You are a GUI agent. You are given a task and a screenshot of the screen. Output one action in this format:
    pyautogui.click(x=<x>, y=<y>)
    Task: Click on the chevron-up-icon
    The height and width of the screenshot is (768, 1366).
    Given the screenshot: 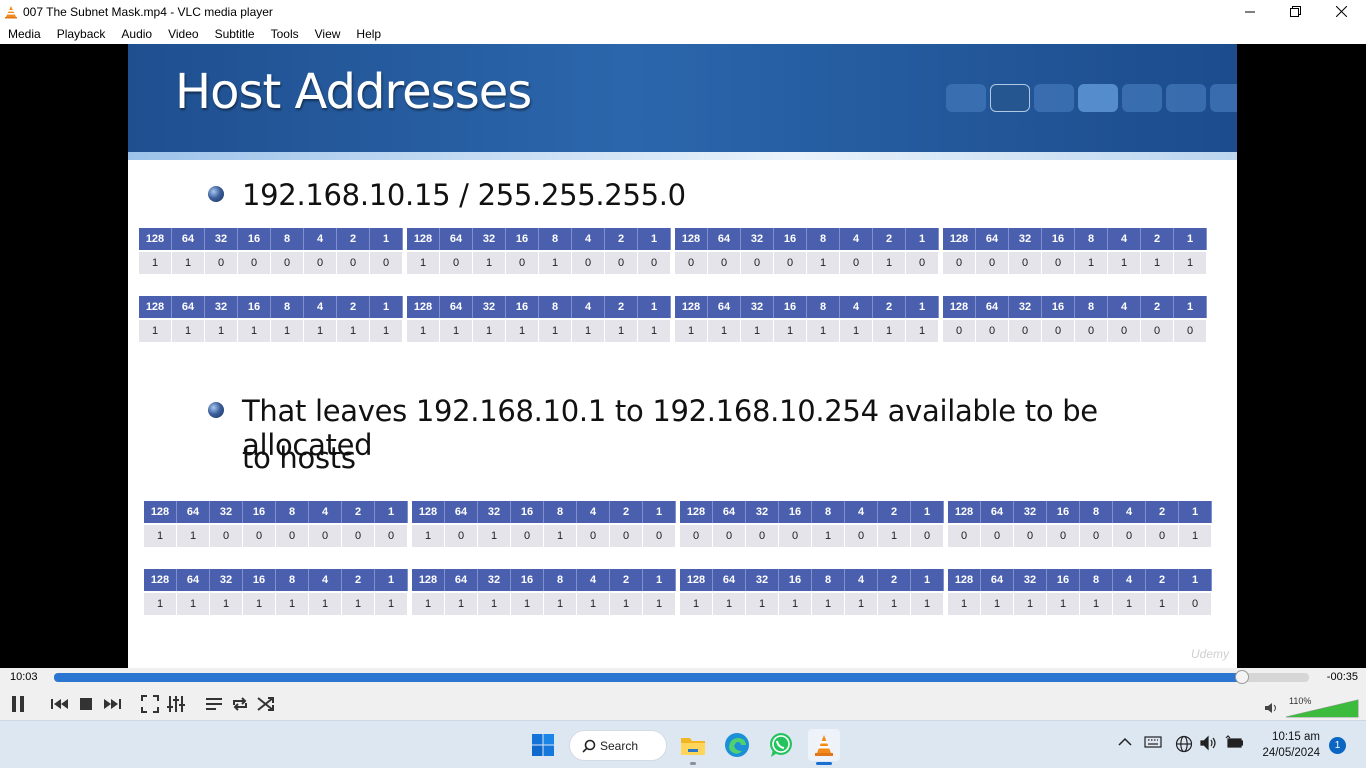 What is the action you would take?
    pyautogui.click(x=1125, y=742)
    